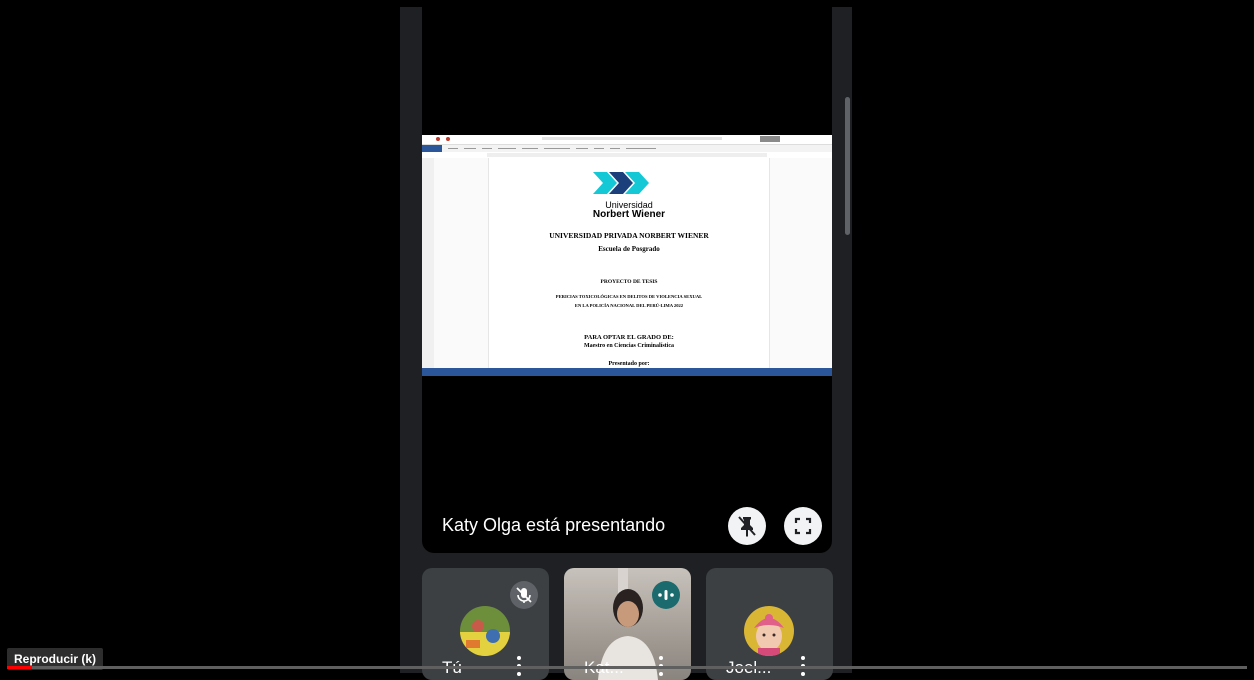  What do you see at coordinates (629, 235) in the screenshot?
I see `doc-university-name: UNIVERSIDAD PRIVADA NORBERT WIENER` at bounding box center [629, 235].